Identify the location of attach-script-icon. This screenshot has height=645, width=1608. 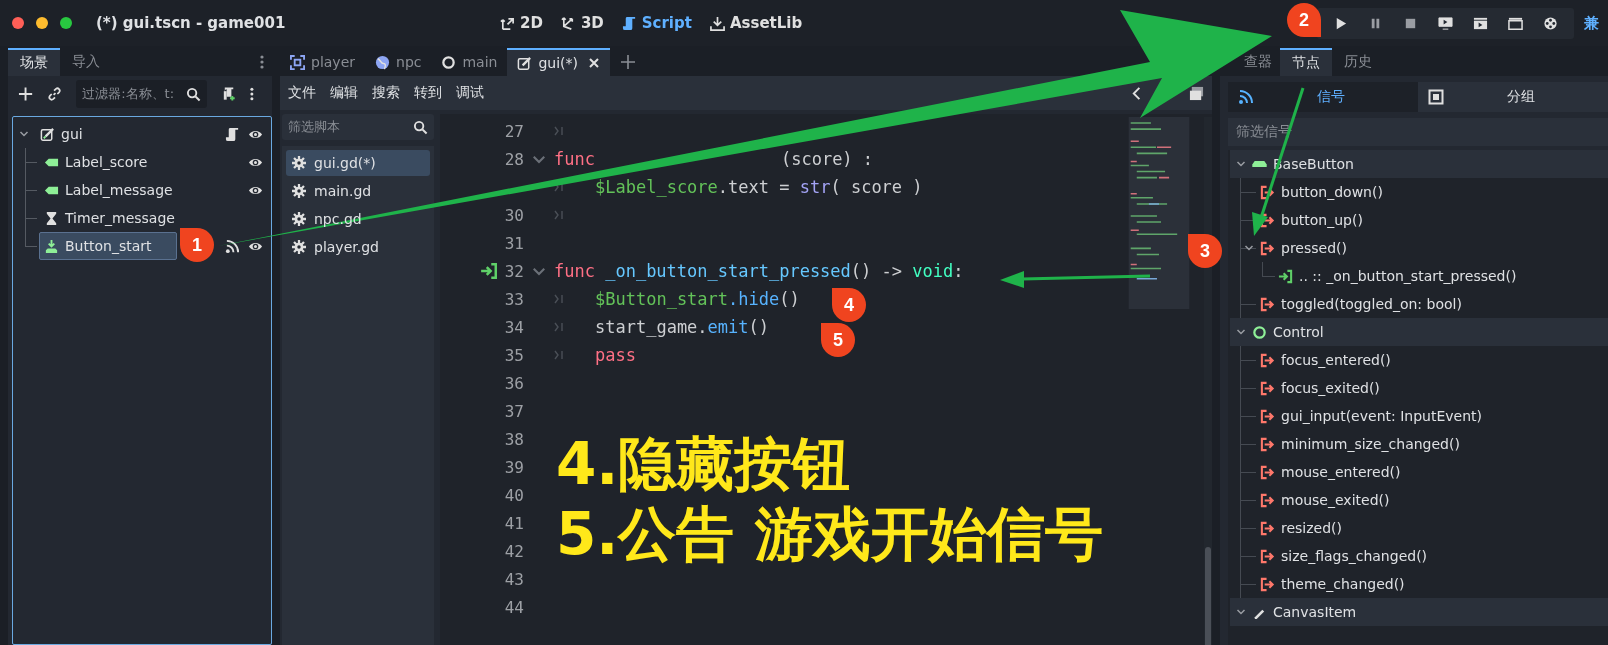
(229, 94).